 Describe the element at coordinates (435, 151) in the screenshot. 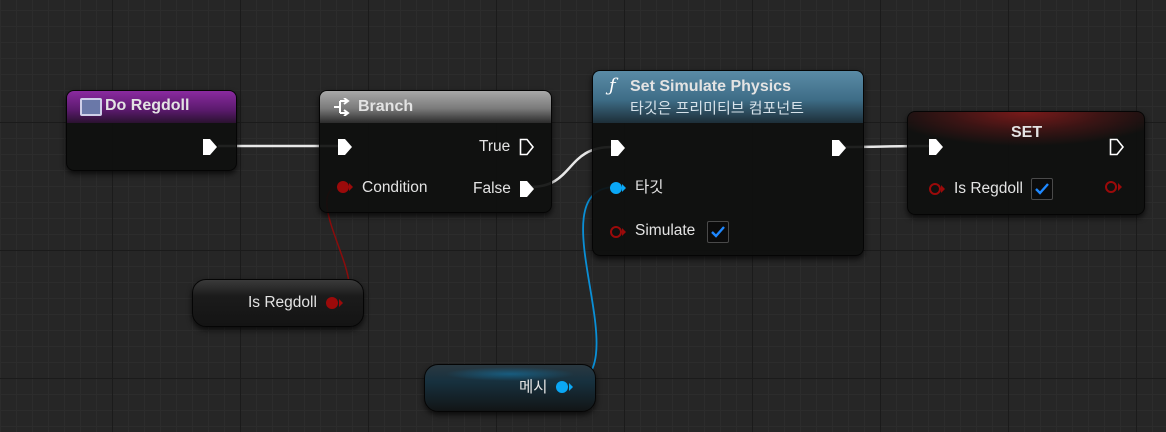

I see `branch-node: Branch True Condition False` at that location.